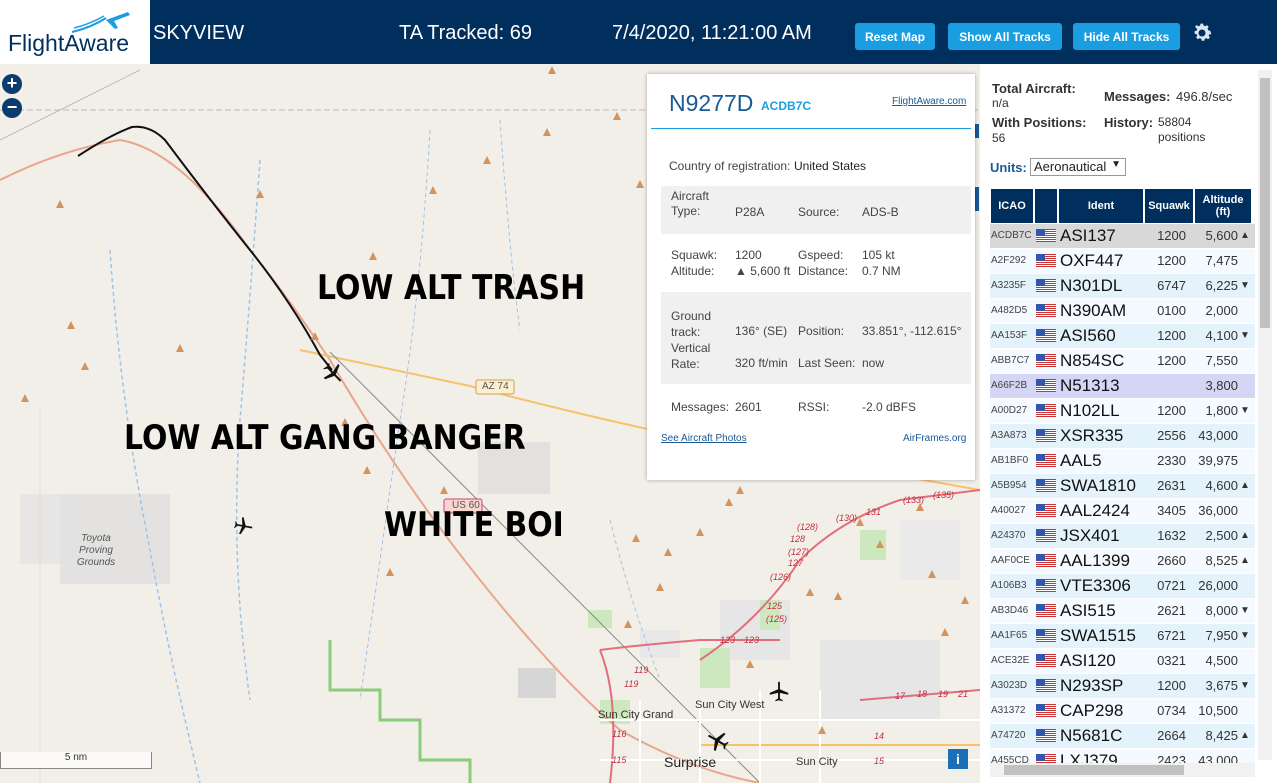  Describe the element at coordinates (1122, 311) in the screenshot. I see `table-row: A482D5 N390AM 0100 2,000` at that location.